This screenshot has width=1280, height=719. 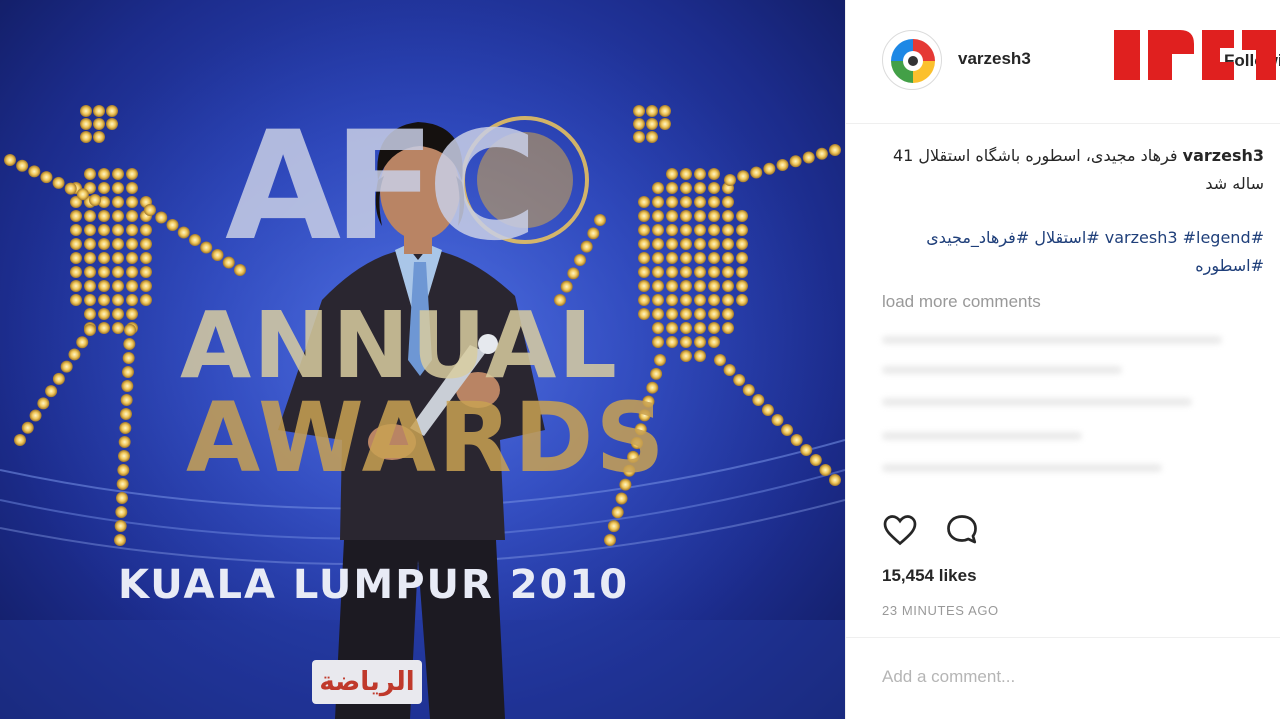 I want to click on afc-logo-text: AFC, so click(x=381, y=187).